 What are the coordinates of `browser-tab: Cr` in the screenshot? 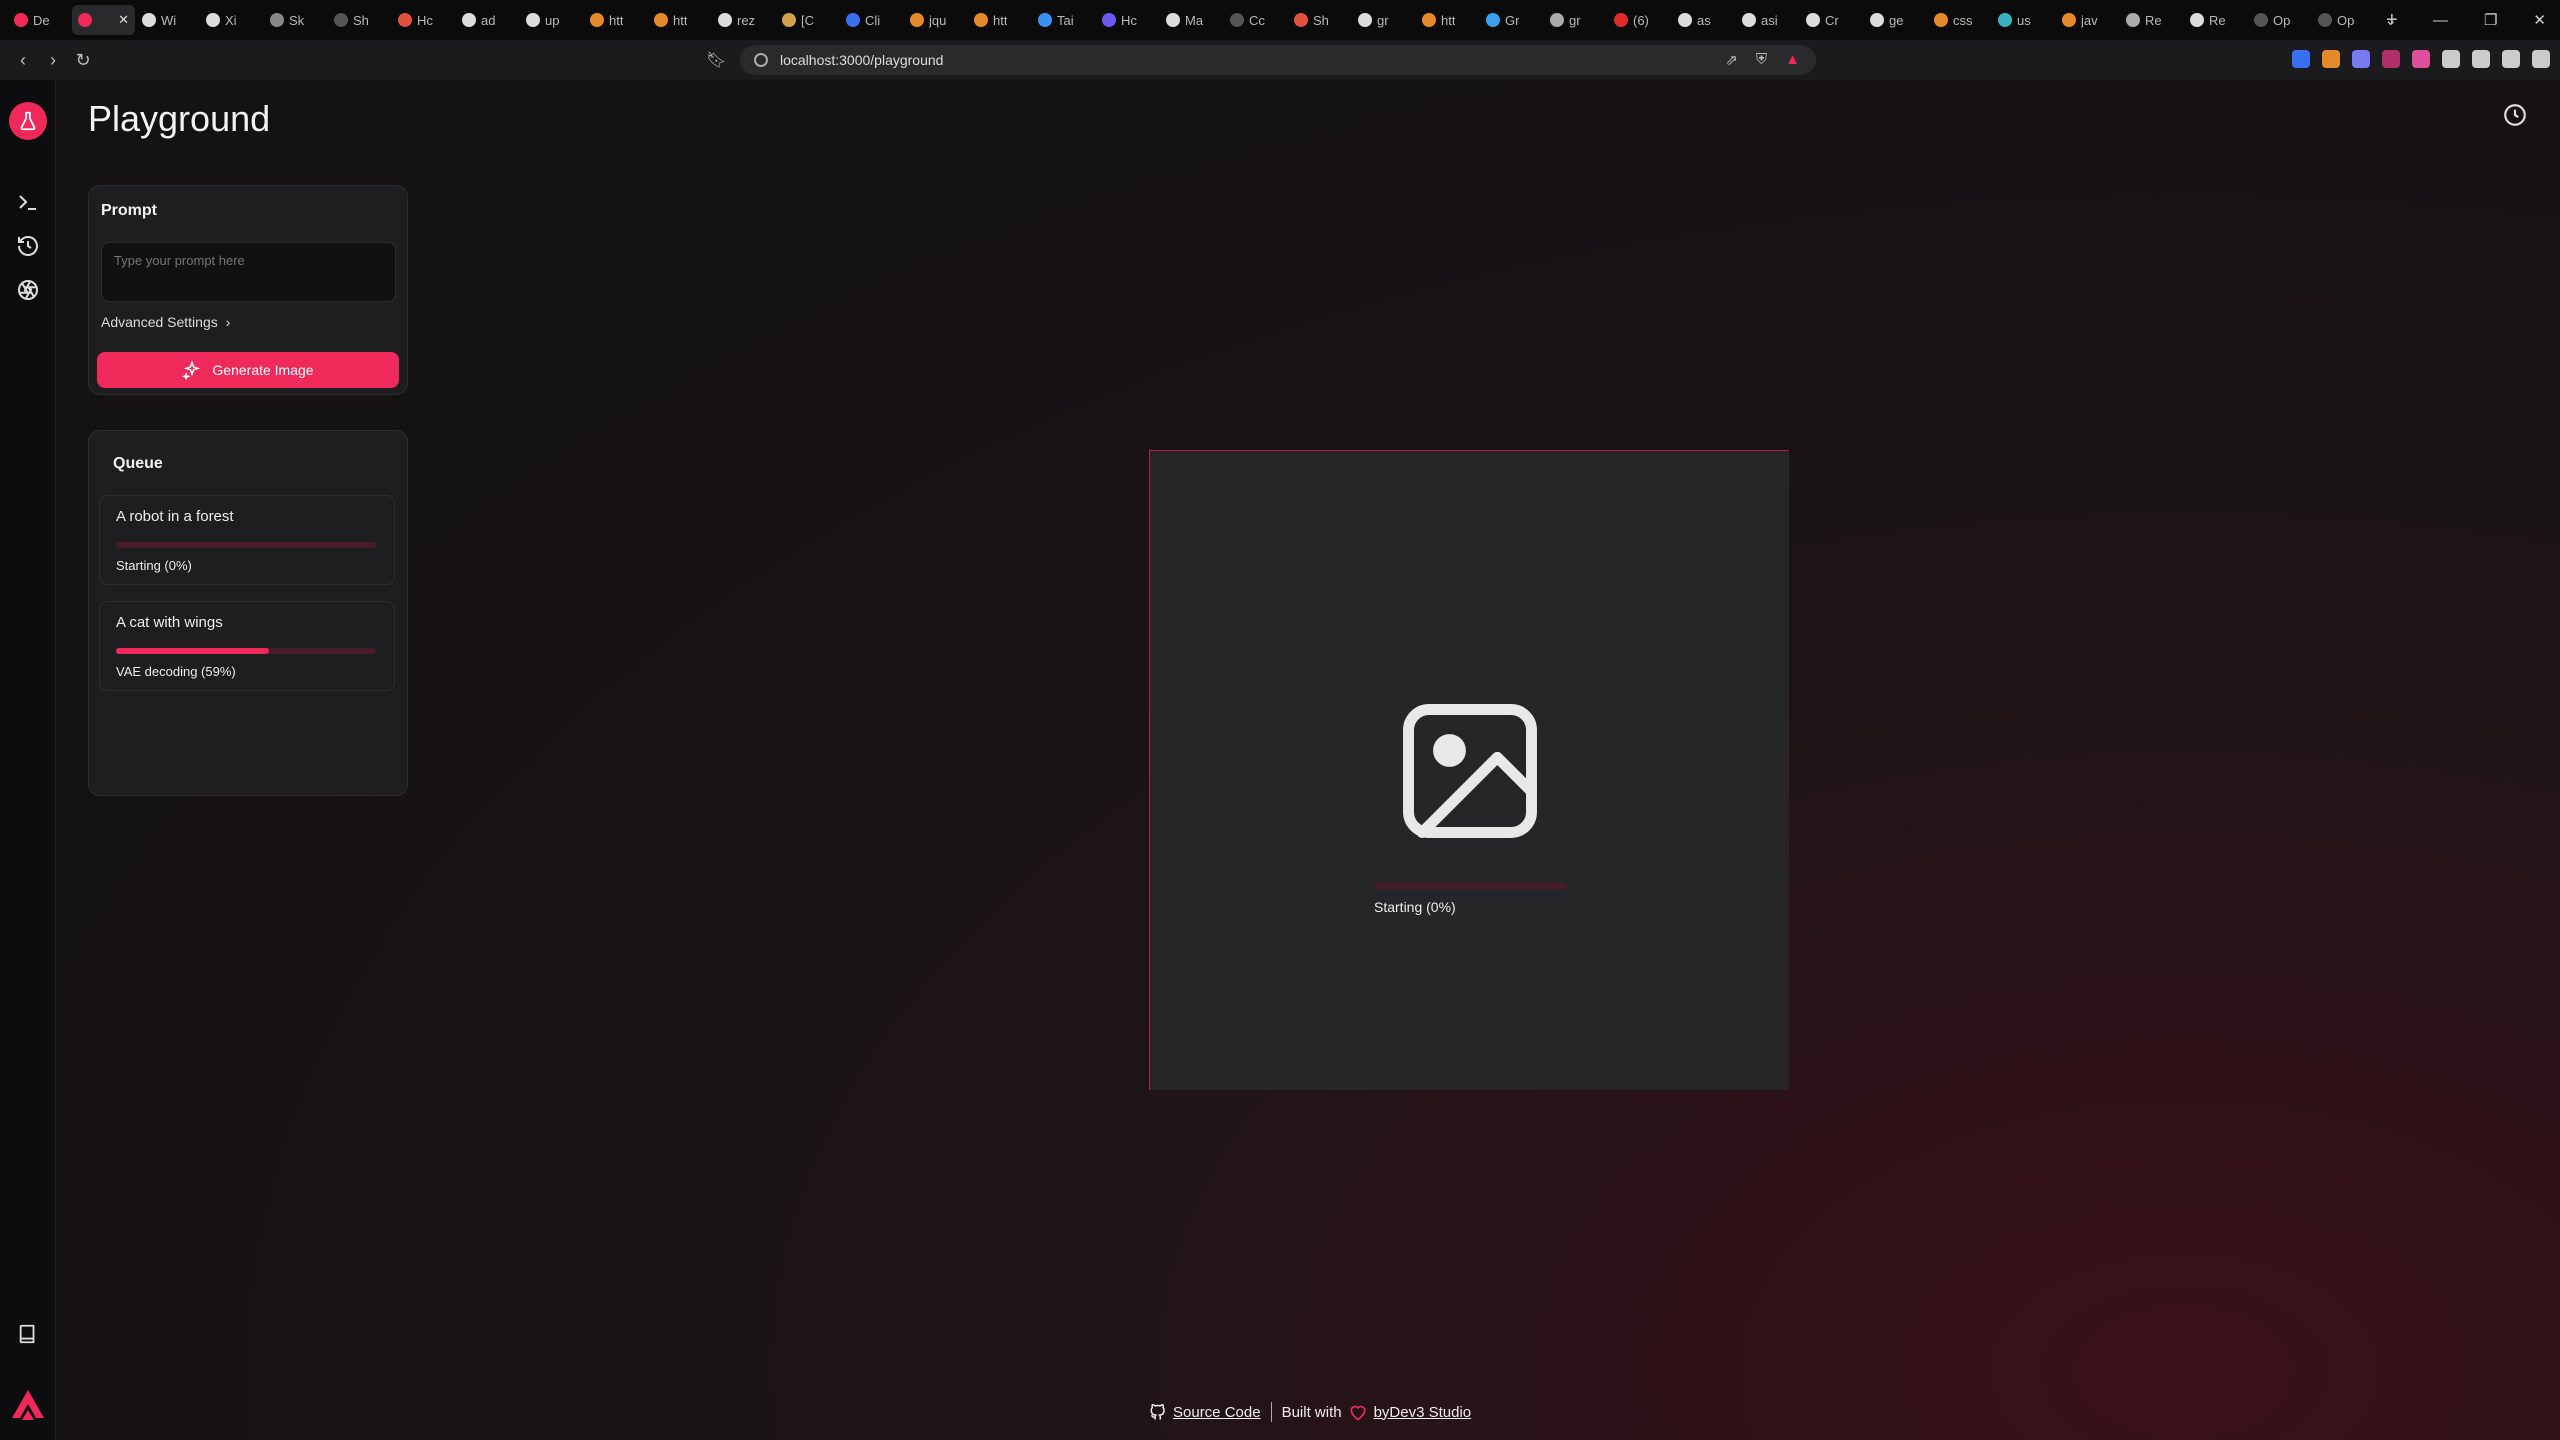 It's located at (1831, 20).